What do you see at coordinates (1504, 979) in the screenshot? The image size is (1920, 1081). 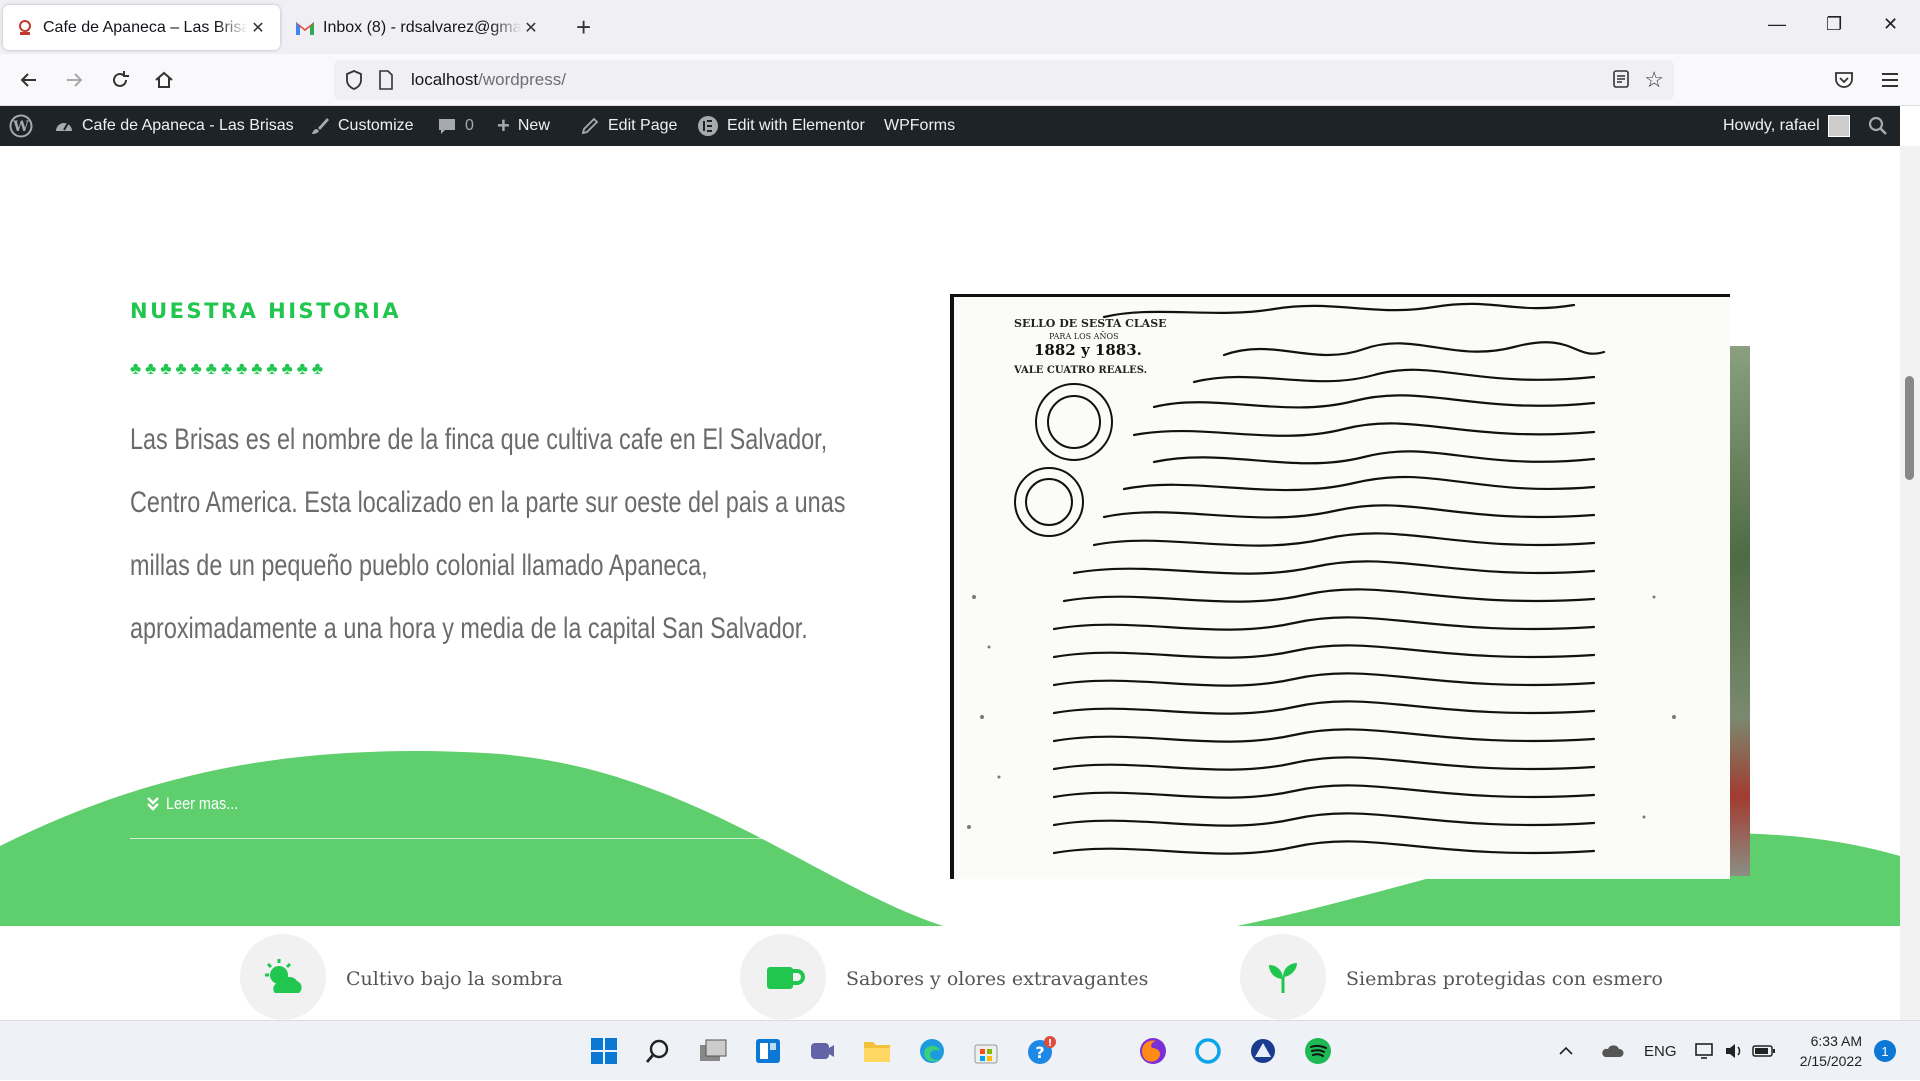 I see `feature-label: Siembras protegidas con esmero` at bounding box center [1504, 979].